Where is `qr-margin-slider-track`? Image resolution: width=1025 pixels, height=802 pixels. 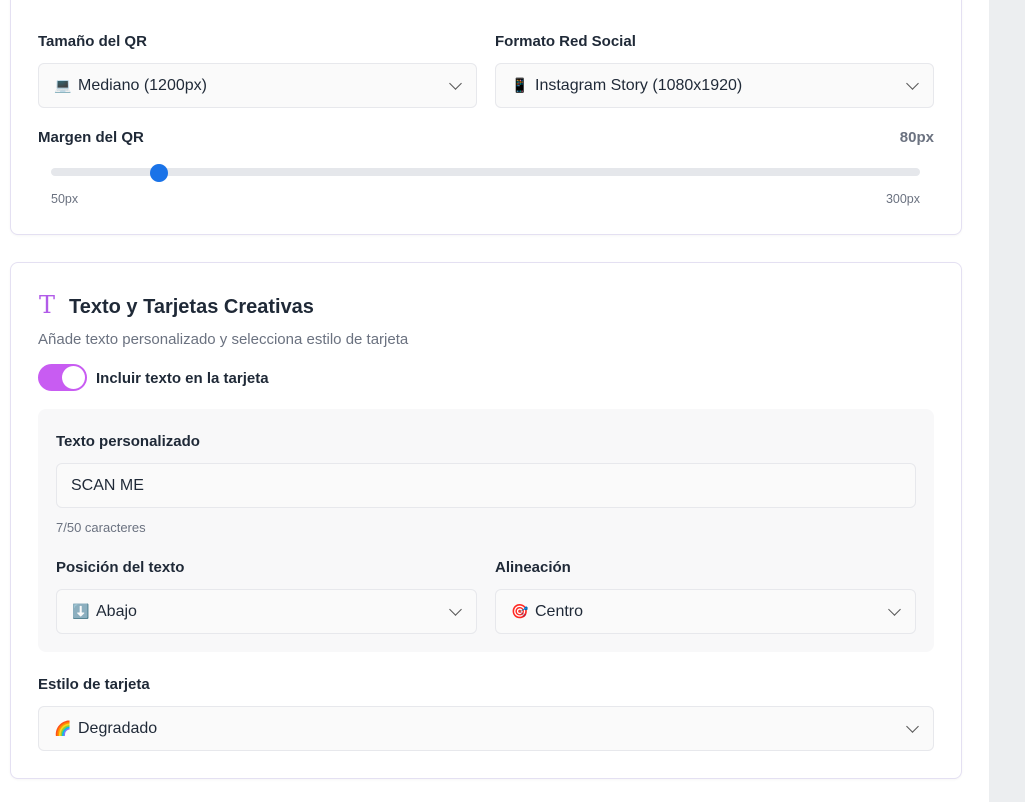
qr-margin-slider-track is located at coordinates (485, 172).